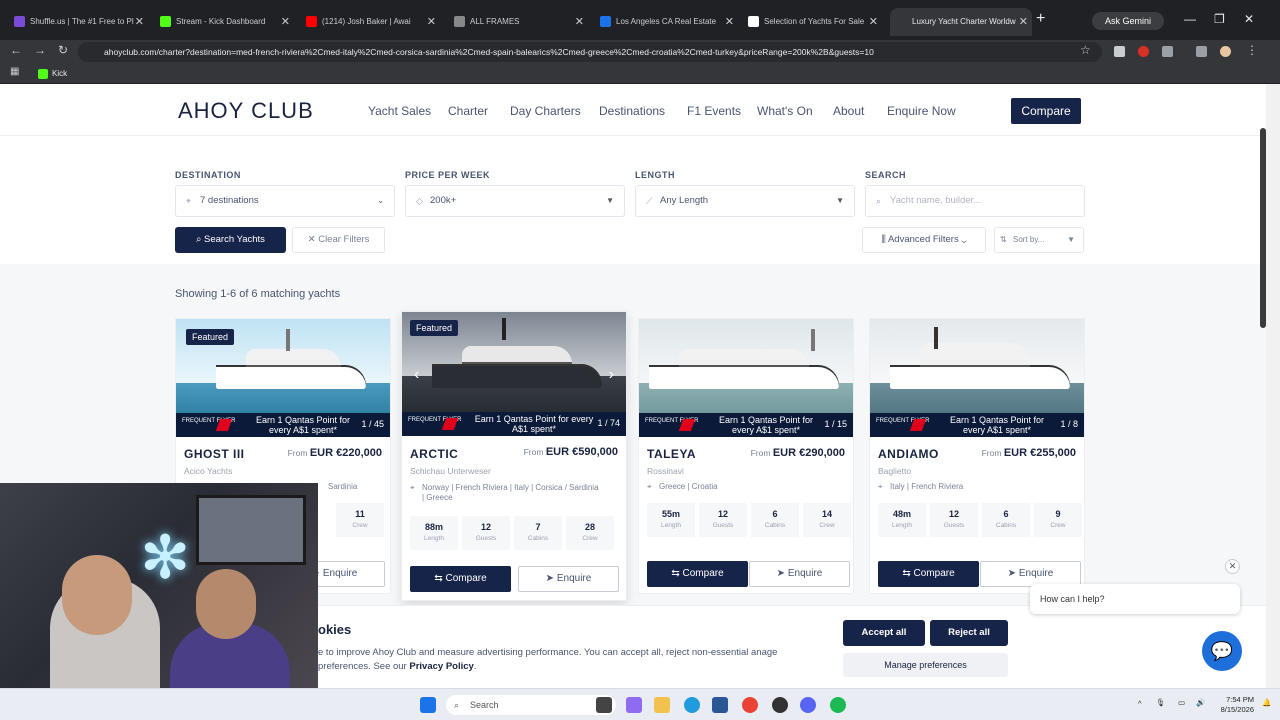 This screenshot has width=1280, height=720. What do you see at coordinates (1190, 19) in the screenshot?
I see `minimize-icon: —` at bounding box center [1190, 19].